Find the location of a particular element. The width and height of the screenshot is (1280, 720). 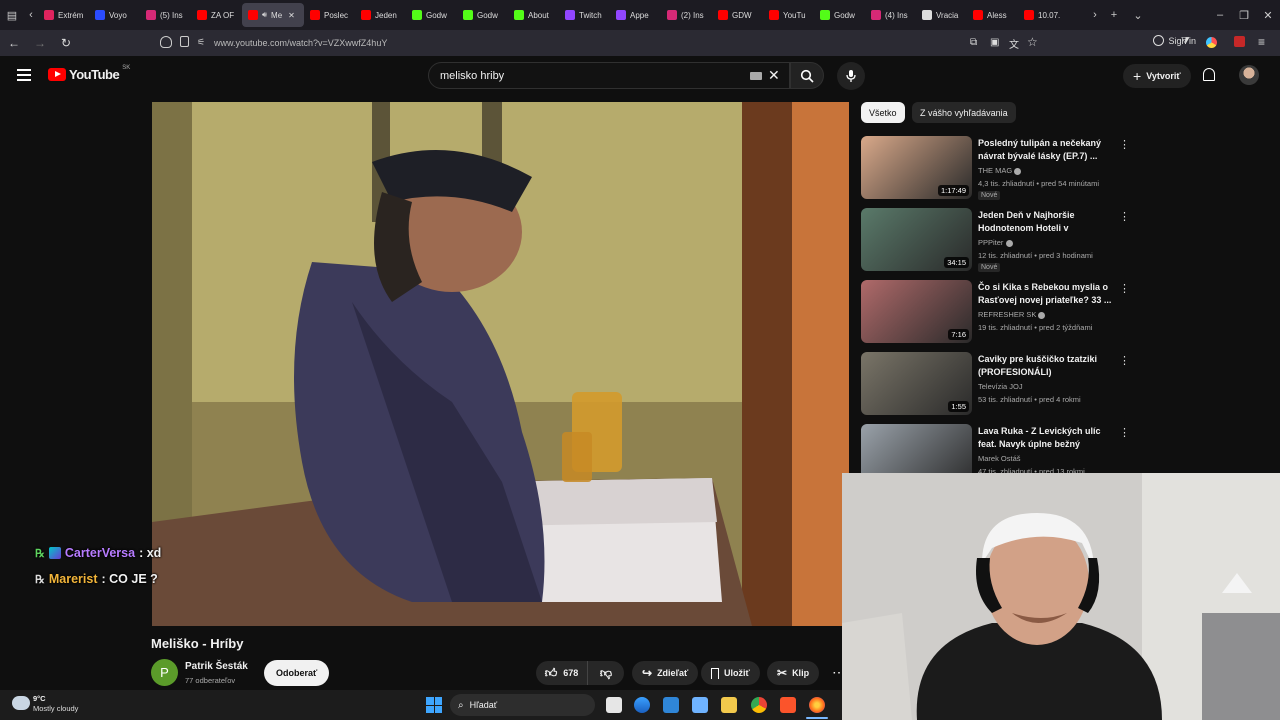

forward-icon: → is located at coordinates (40, 43).